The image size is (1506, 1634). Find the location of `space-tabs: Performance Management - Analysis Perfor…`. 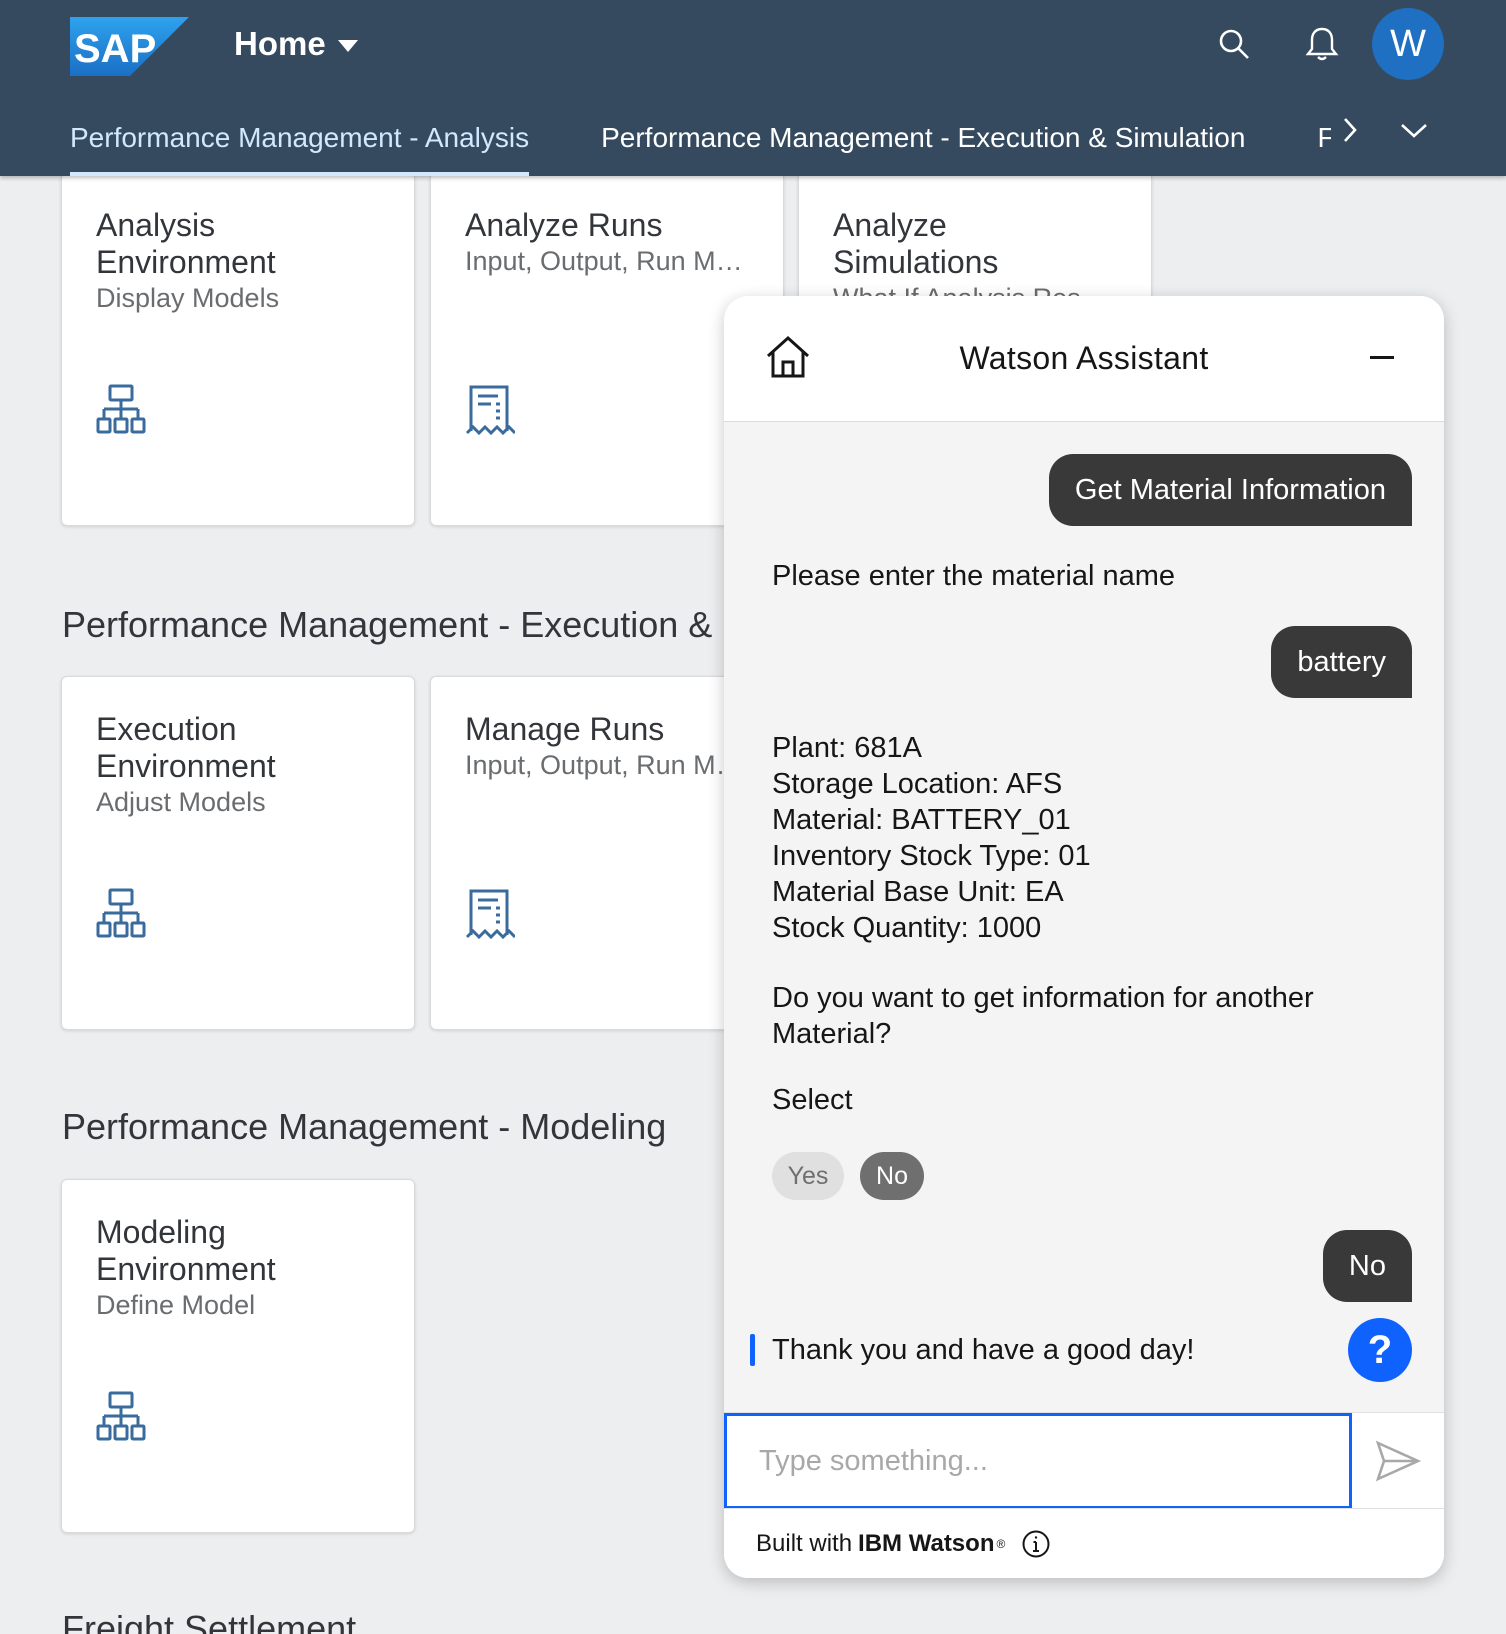

space-tabs: Performance Management - Analysis Perfor… is located at coordinates (714, 138).